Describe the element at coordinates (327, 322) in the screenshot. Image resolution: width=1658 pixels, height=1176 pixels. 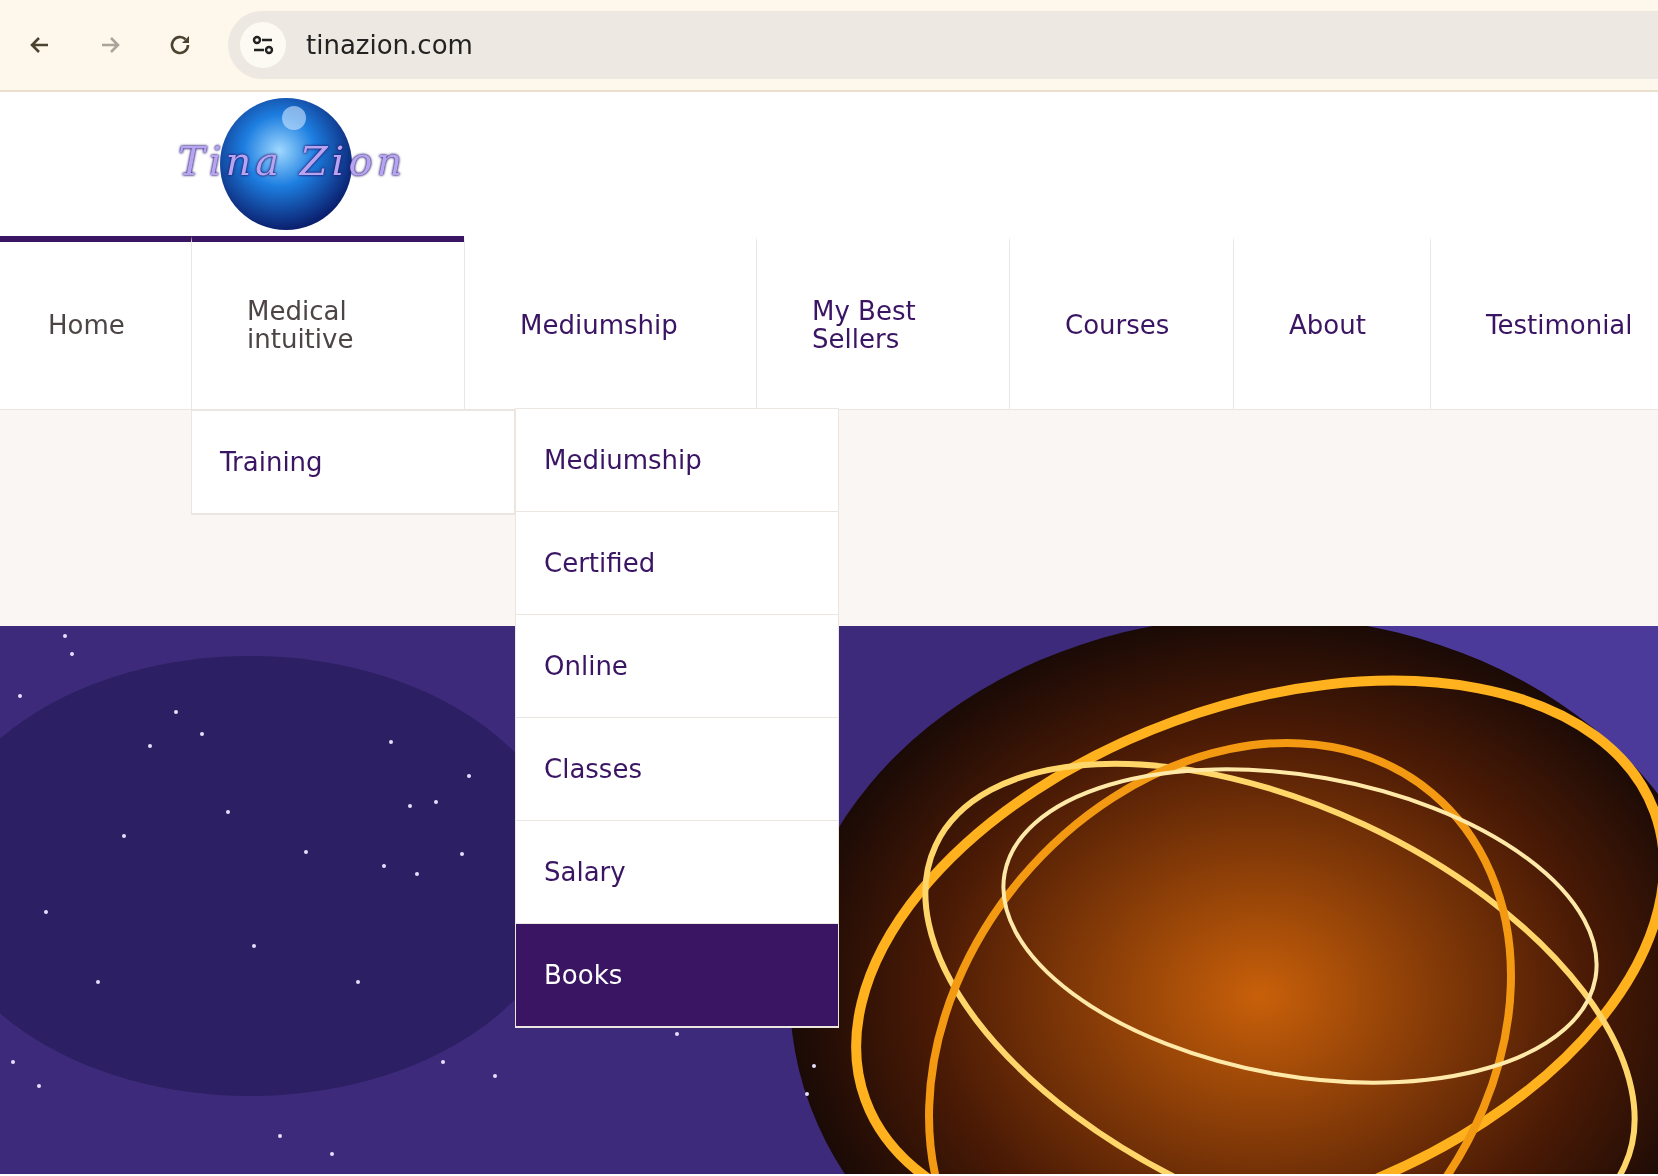
I see `nav-link: Medical intuitive` at that location.